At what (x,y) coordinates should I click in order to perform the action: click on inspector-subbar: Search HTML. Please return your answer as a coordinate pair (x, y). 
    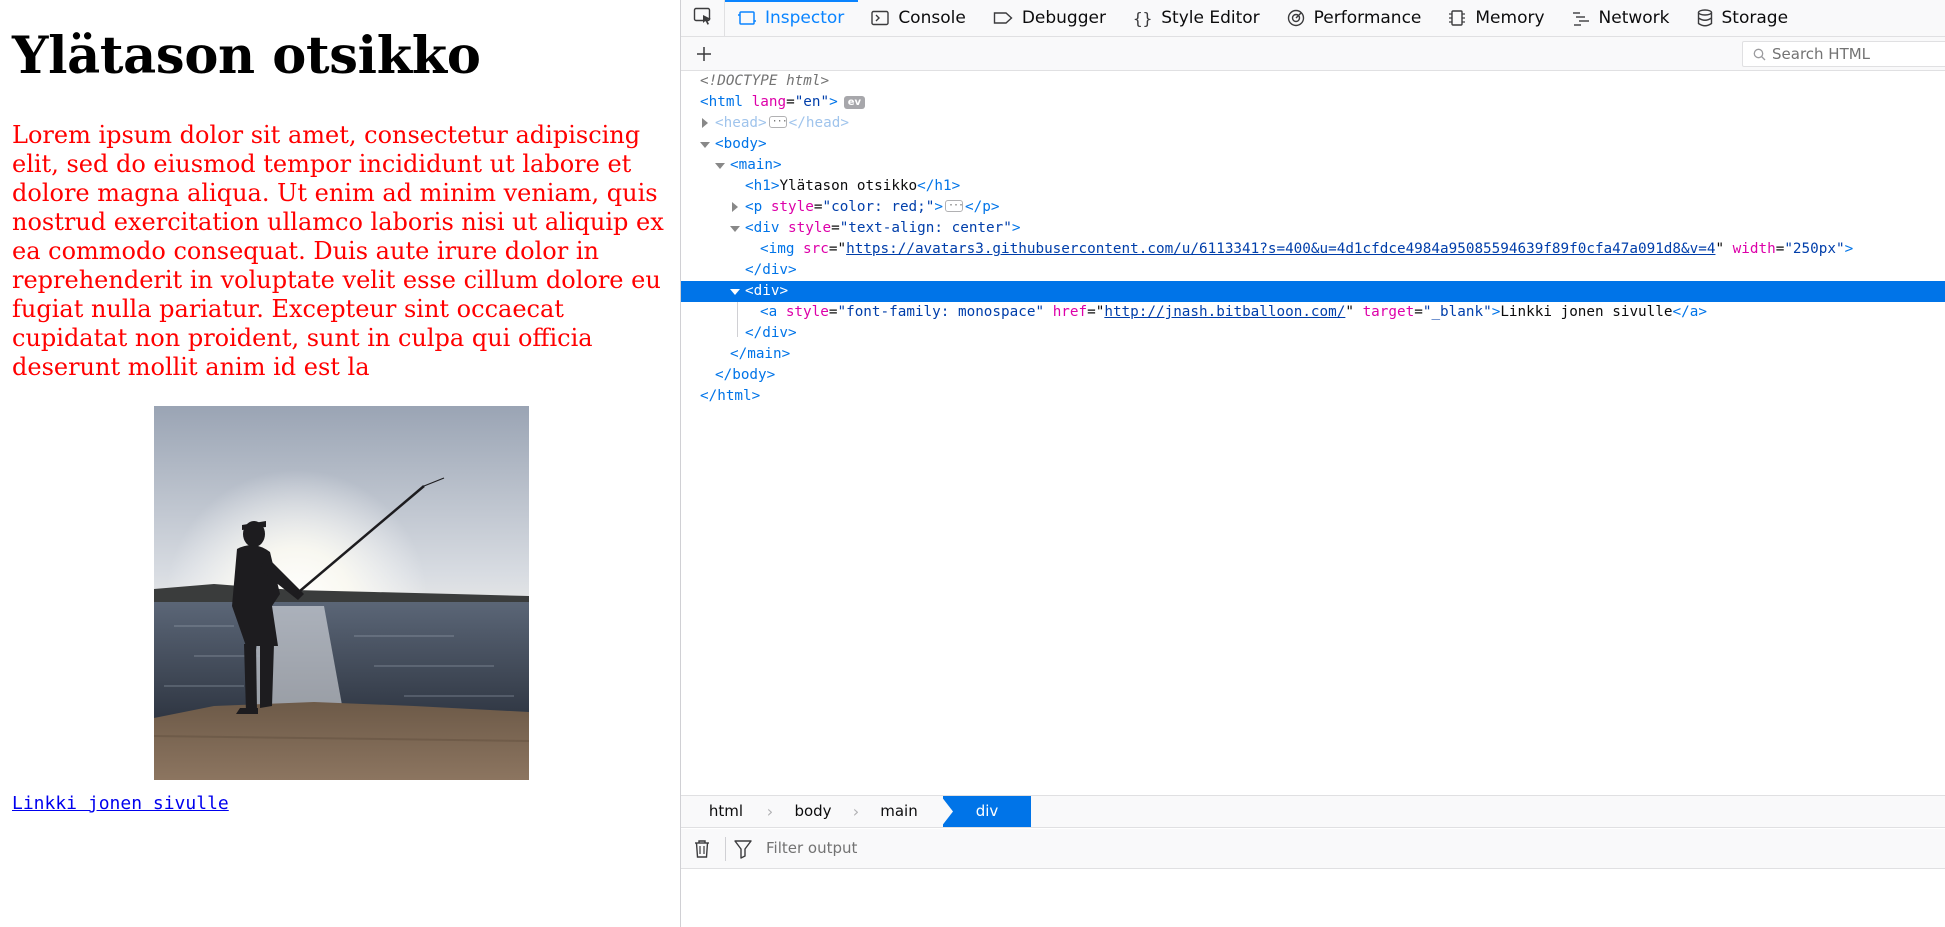
    Looking at the image, I should click on (1313, 54).